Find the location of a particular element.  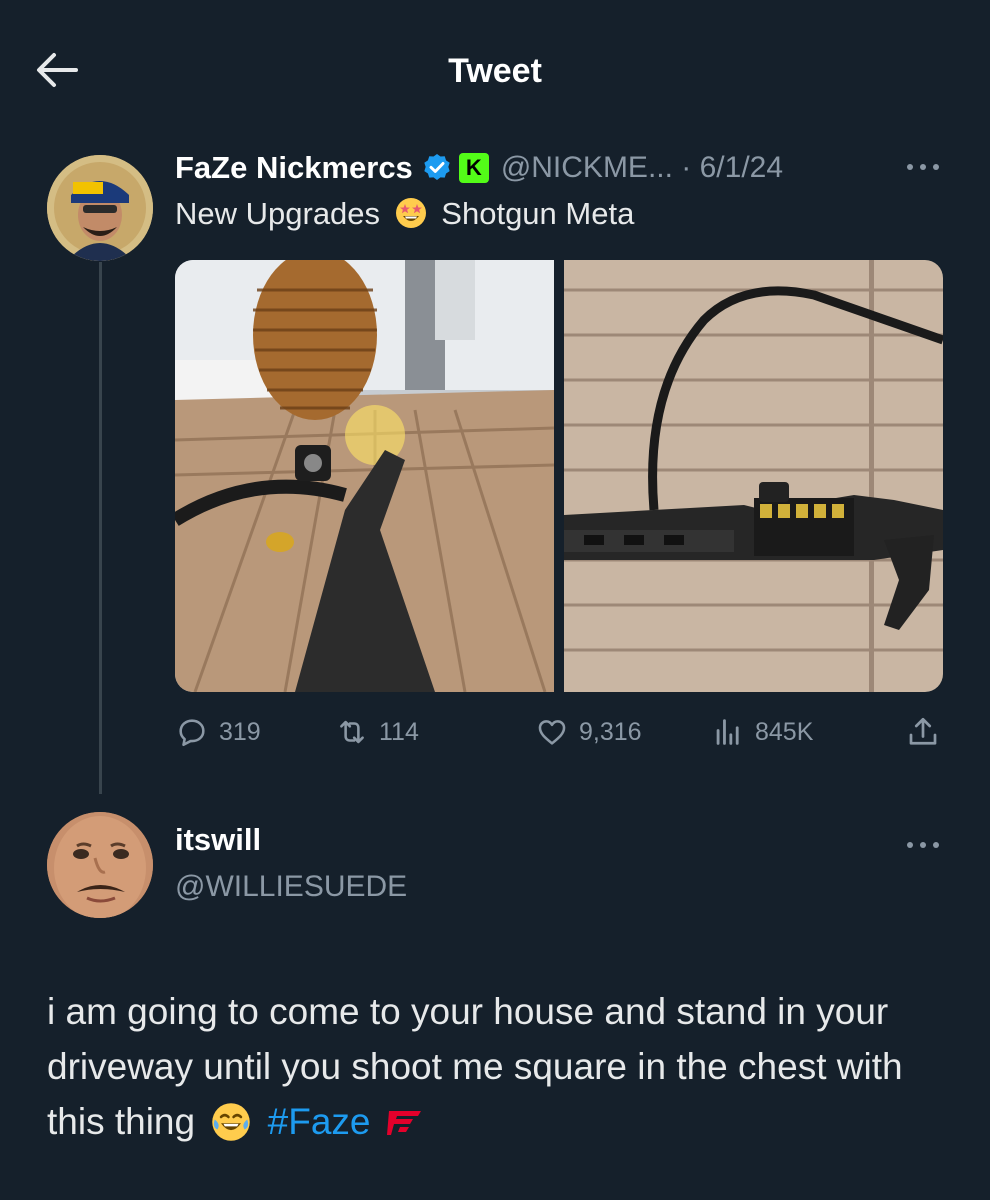

views-button: 845K is located at coordinates (762, 732).